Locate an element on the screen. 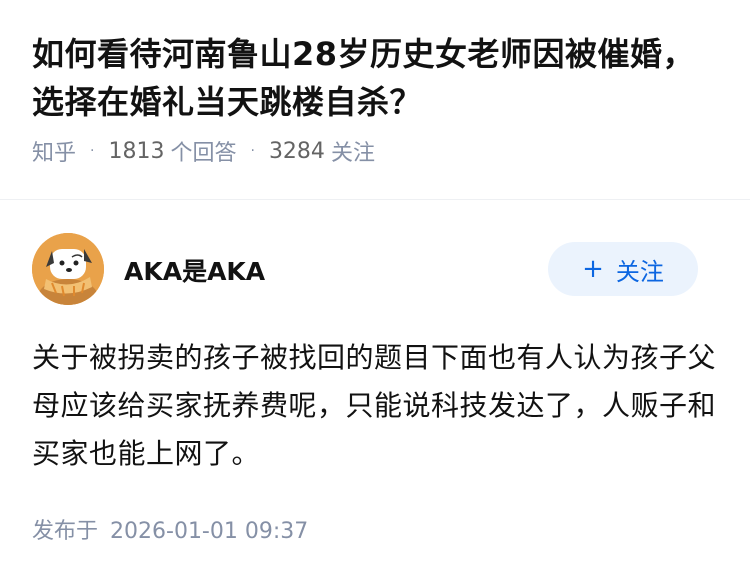 Image resolution: width=750 pixels, height=580 pixels. avatar is located at coordinates (68, 269).